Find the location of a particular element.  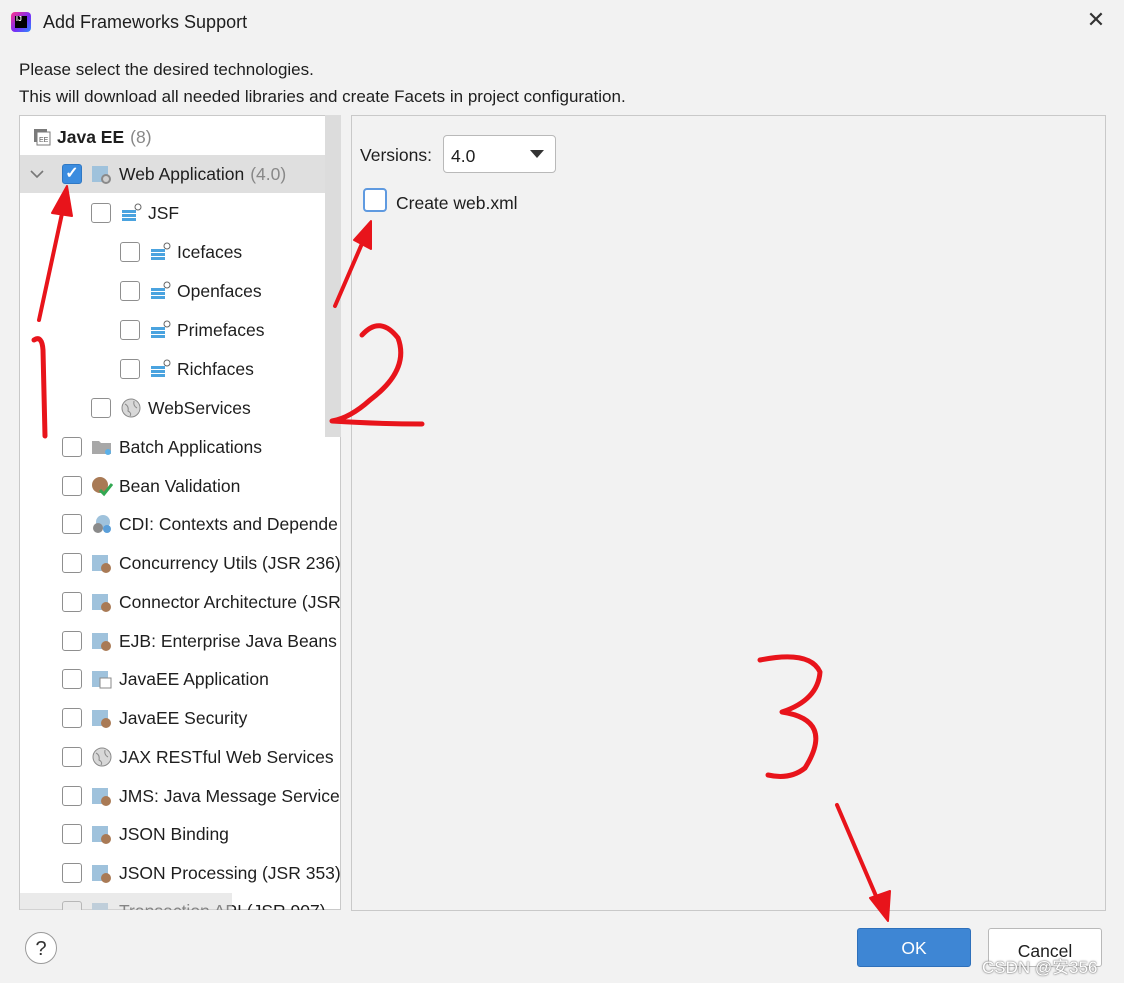

description-line-1: Please select the desired technologies. is located at coordinates (166, 69).